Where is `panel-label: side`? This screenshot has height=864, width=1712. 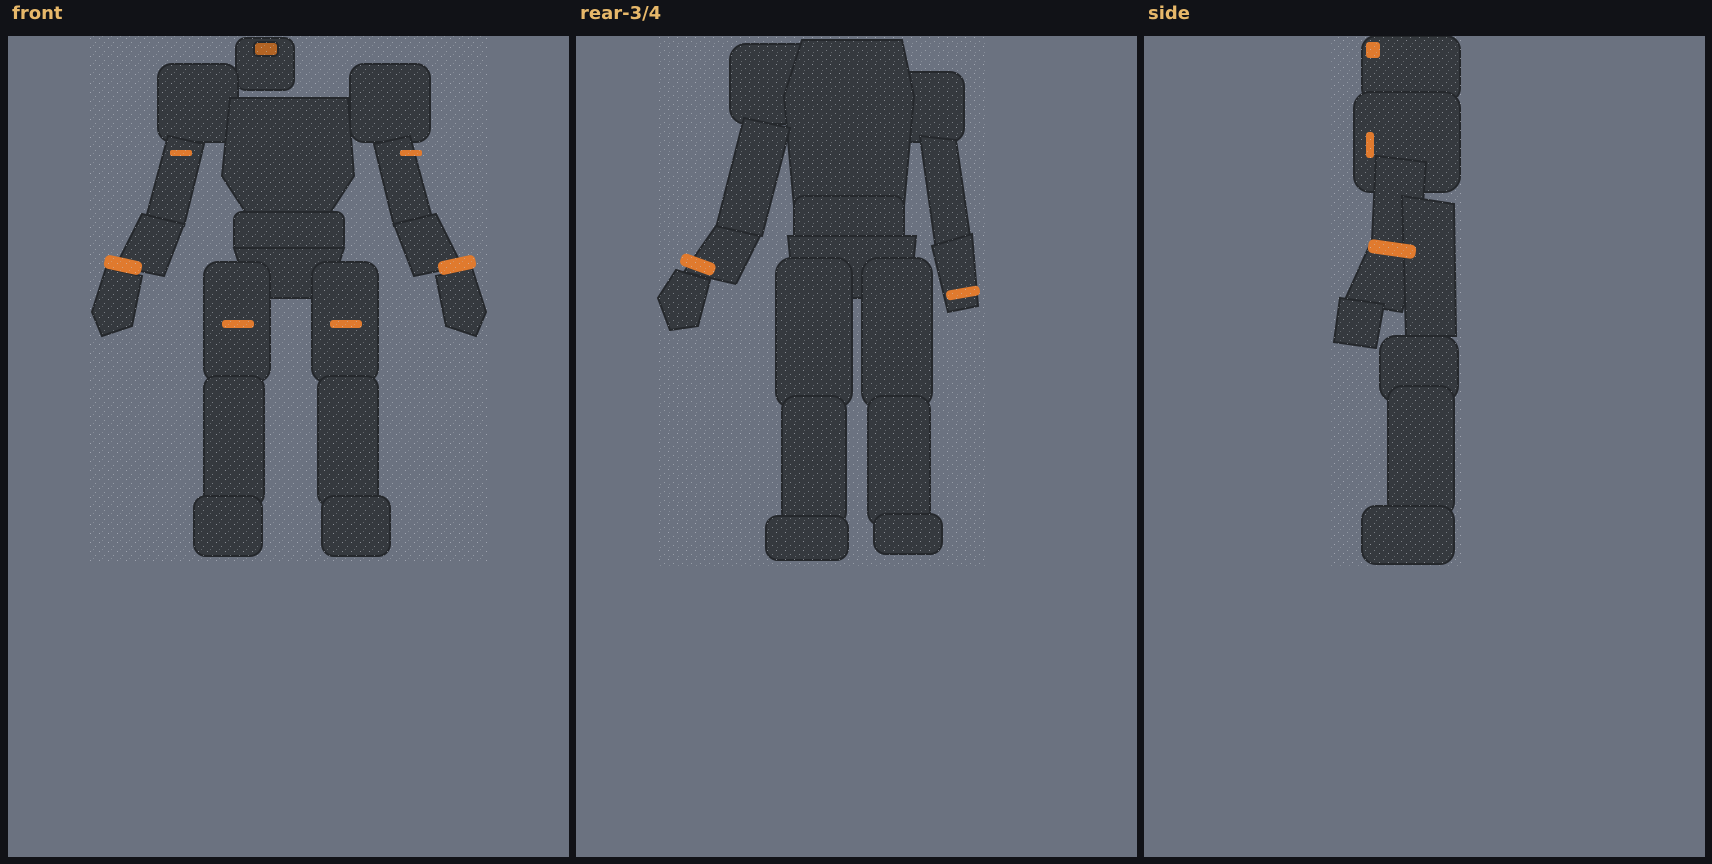
panel-label: side is located at coordinates (1169, 13).